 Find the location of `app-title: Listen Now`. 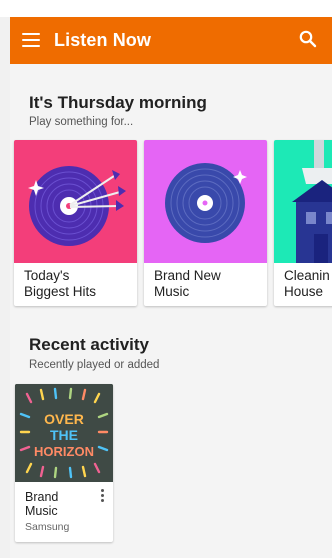

app-title: Listen Now is located at coordinates (103, 40).